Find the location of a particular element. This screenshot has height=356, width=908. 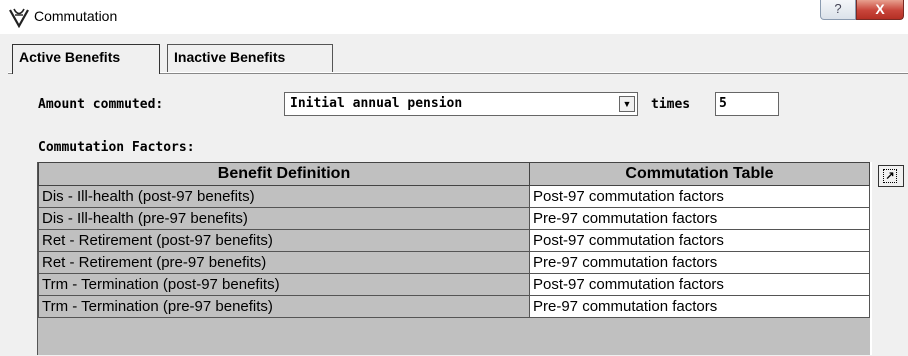

column-header-commutation-table: Commutation Table is located at coordinates (699, 174).